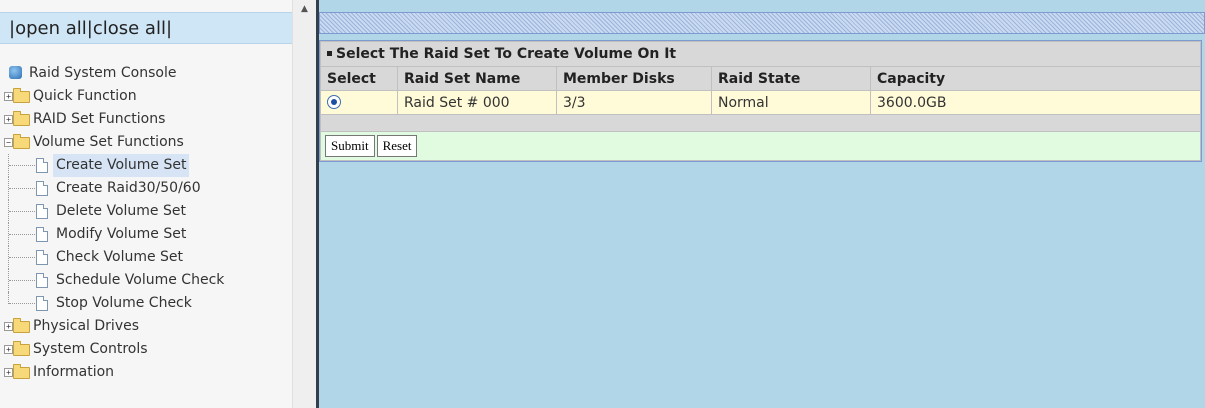 This screenshot has height=408, width=1205. I want to click on bullet-icon, so click(329, 53).